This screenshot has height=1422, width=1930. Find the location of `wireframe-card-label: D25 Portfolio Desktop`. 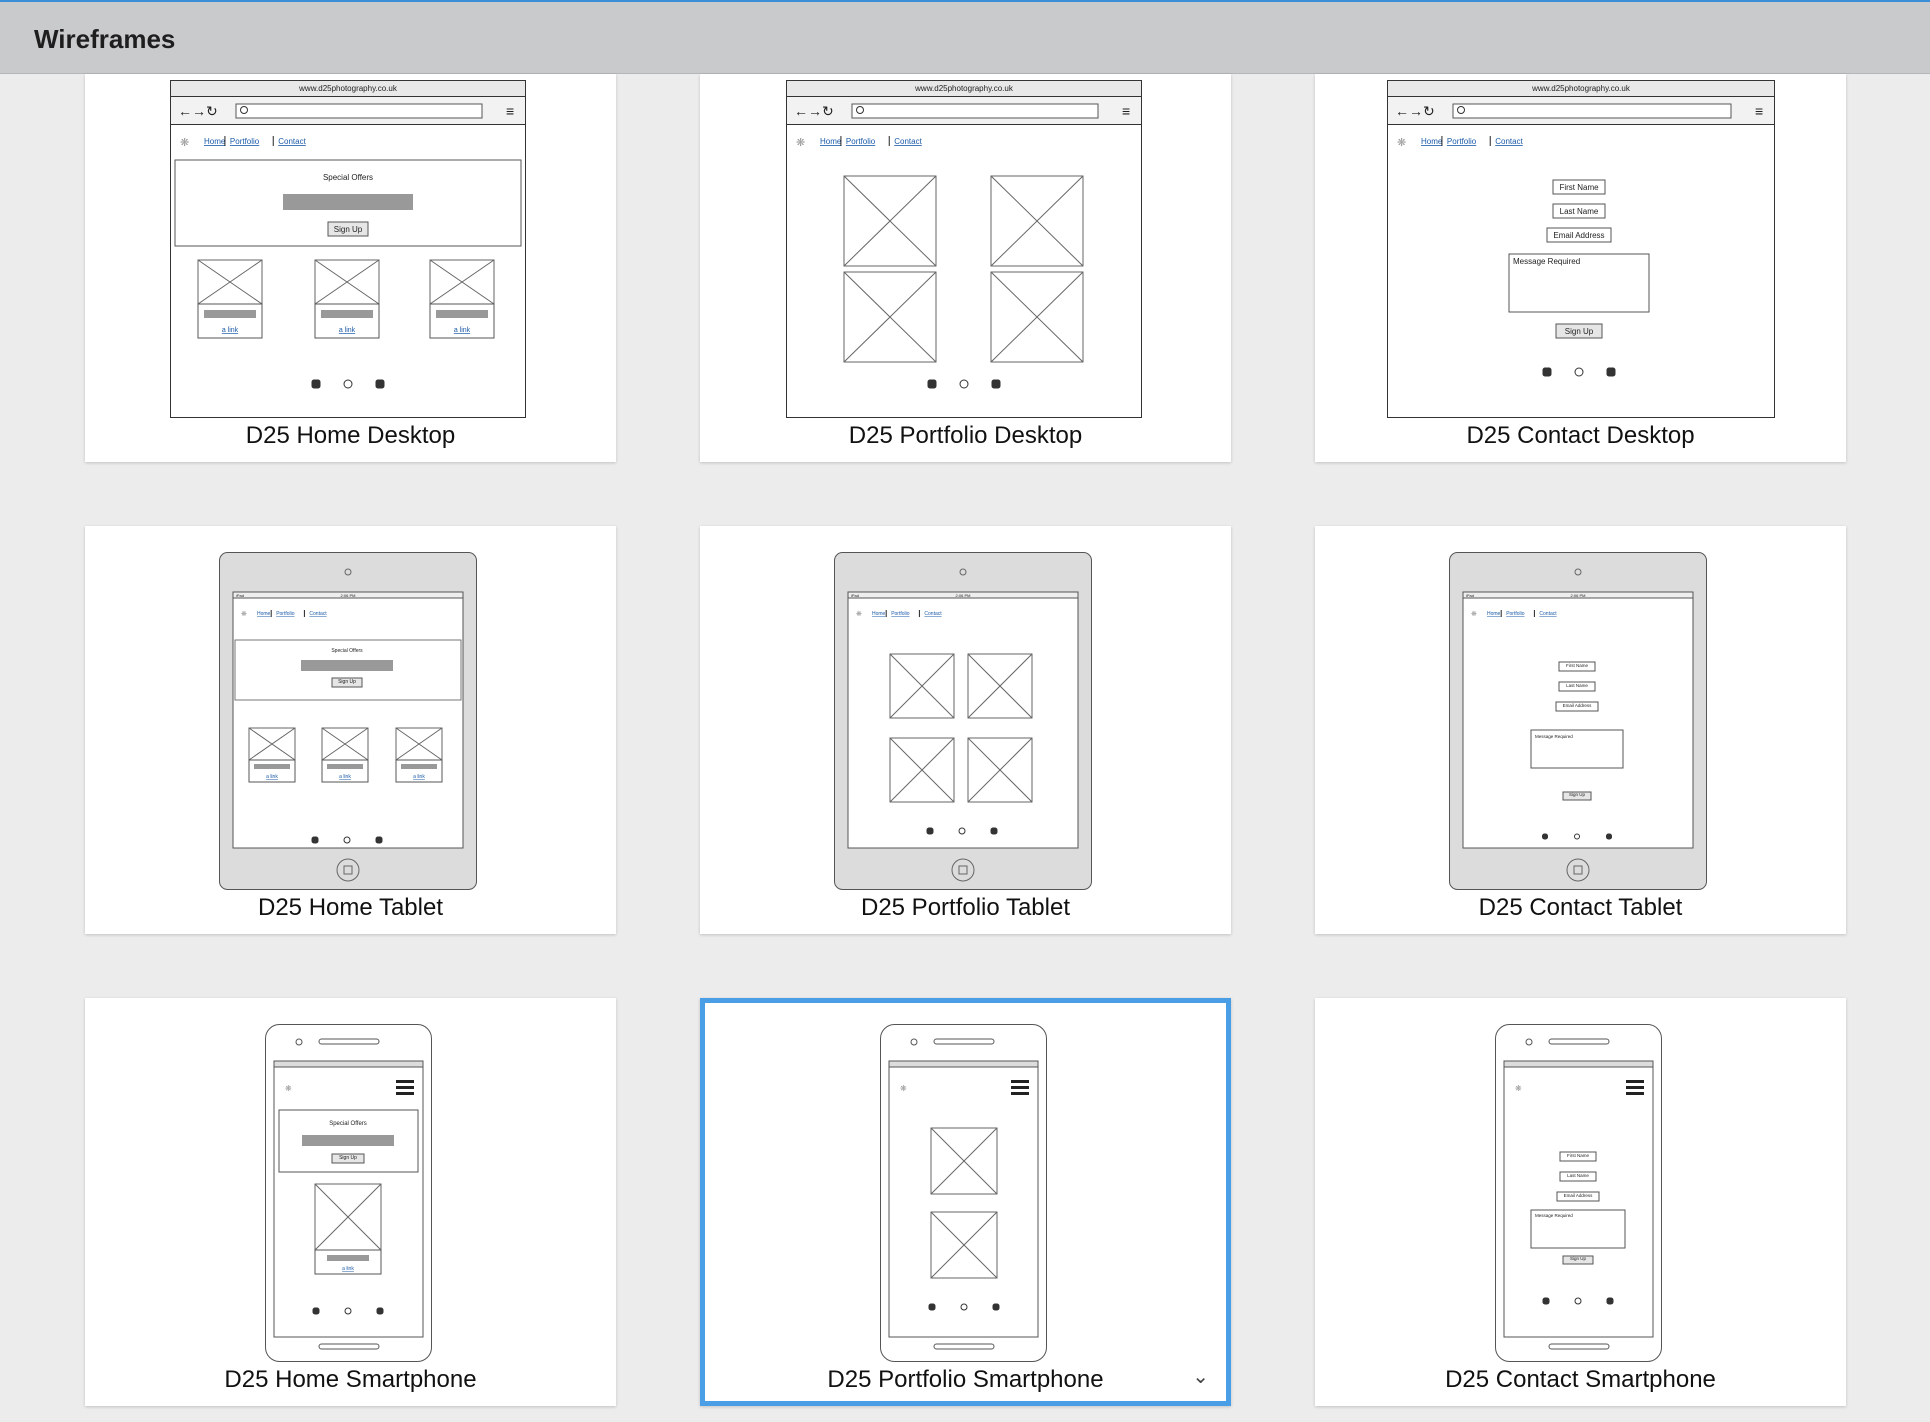

wireframe-card-label: D25 Portfolio Desktop is located at coordinates (965, 435).